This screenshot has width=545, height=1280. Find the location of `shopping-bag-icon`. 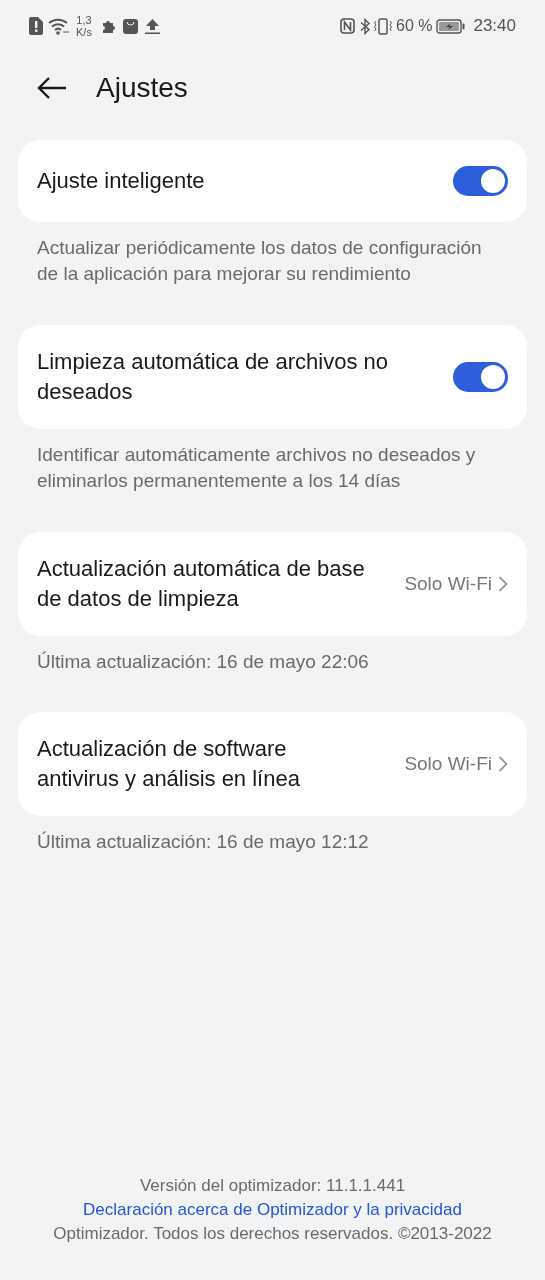

shopping-bag-icon is located at coordinates (130, 26).